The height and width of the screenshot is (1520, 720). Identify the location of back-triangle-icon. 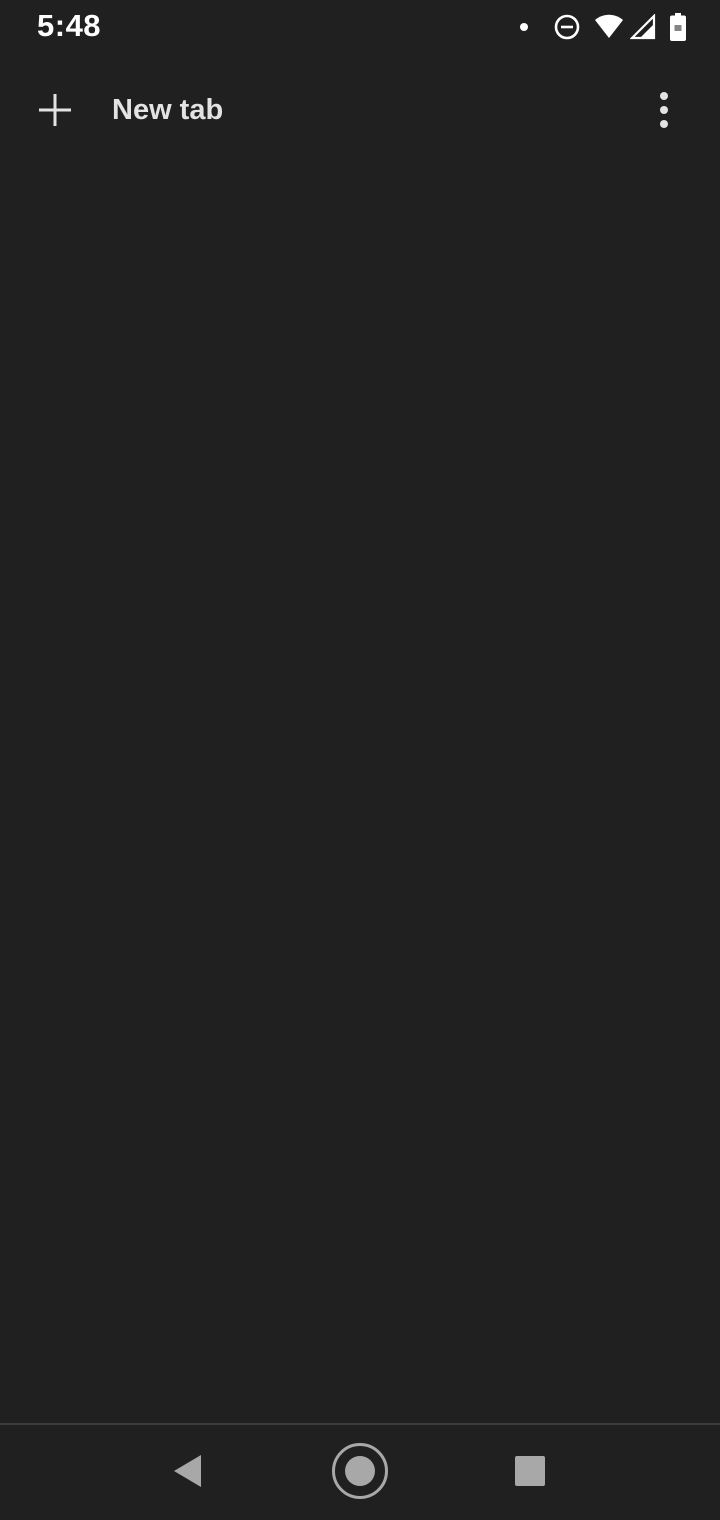
(188, 1473).